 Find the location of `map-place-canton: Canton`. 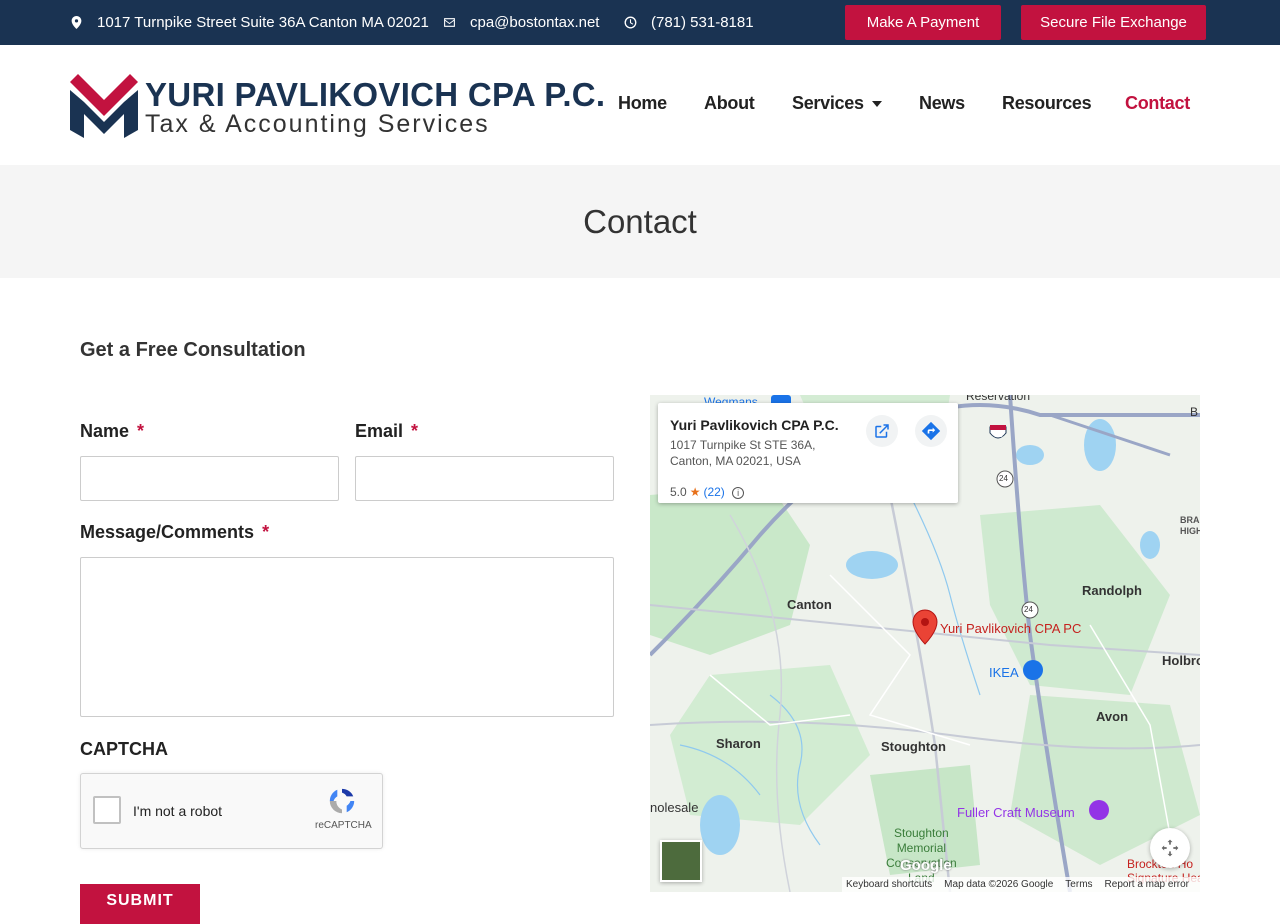

map-place-canton: Canton is located at coordinates (809, 604).